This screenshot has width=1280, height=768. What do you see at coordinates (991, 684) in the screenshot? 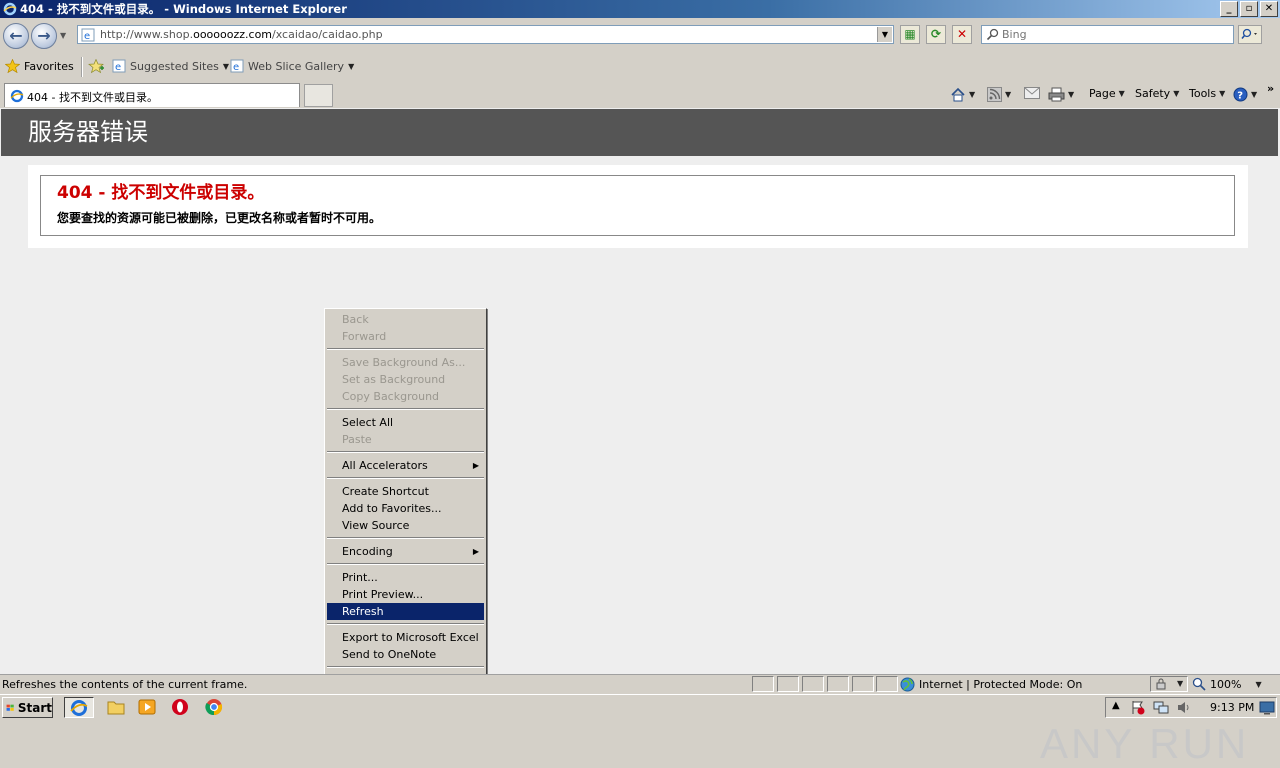
I see `security-zone: Internet | Protected Mode: On` at bounding box center [991, 684].